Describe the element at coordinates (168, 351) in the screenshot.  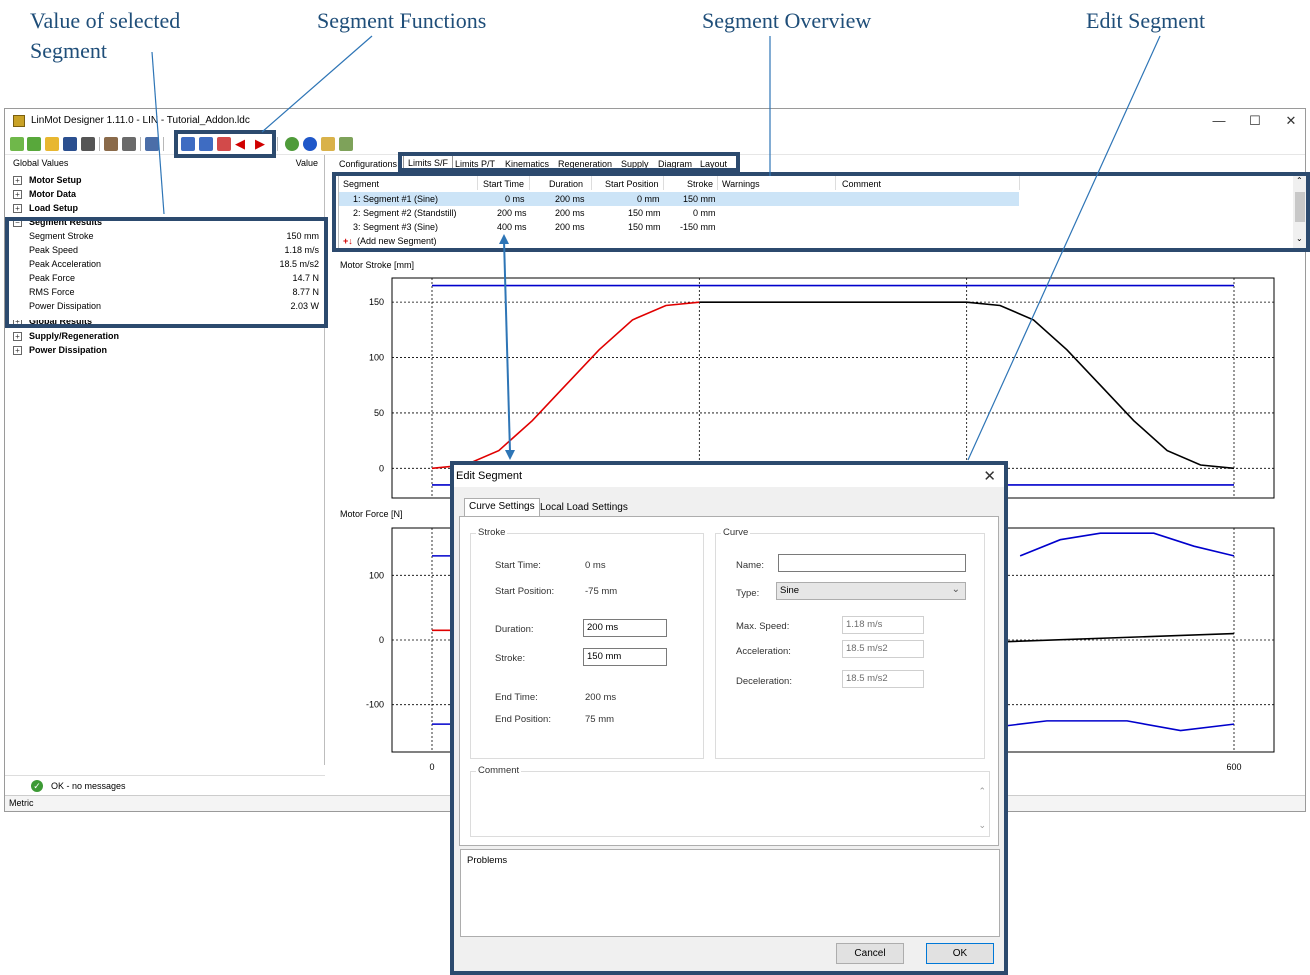
I see `tree-item-power-dissipation: + Power Dissipation` at that location.